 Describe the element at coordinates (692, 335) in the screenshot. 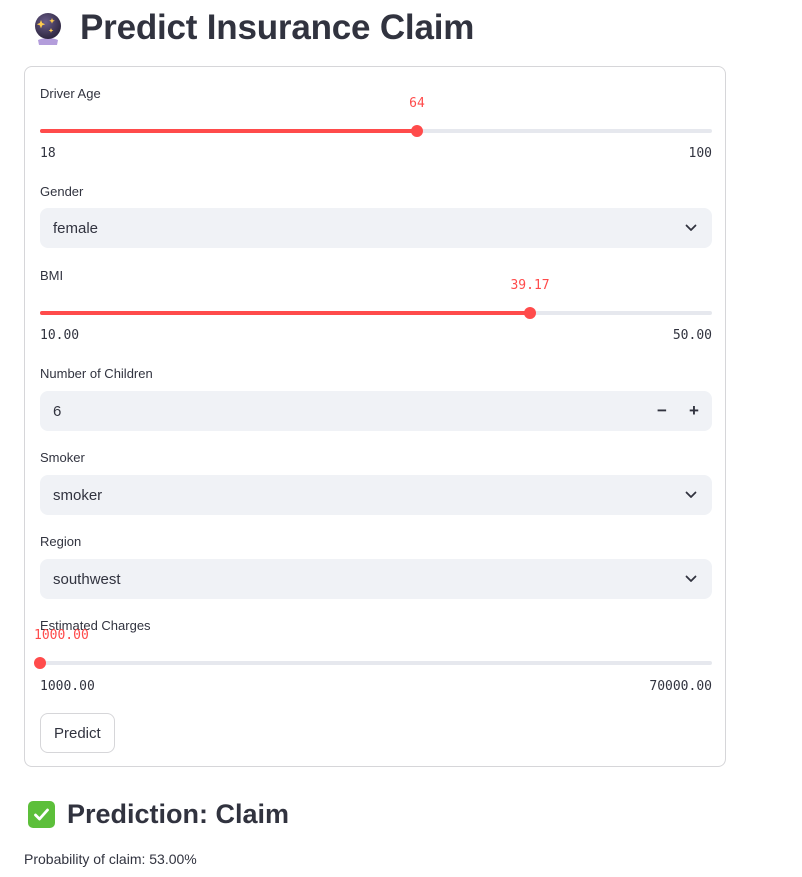

I see `slider-max-label: 50.00` at that location.